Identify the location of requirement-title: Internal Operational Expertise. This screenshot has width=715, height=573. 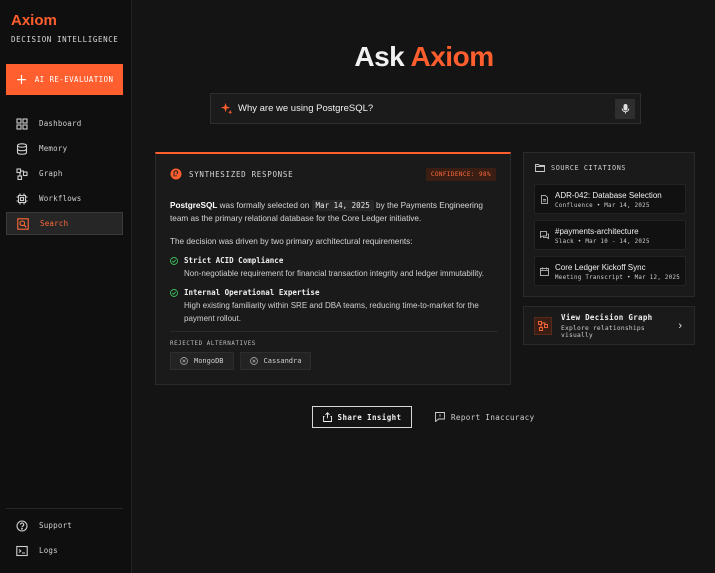
(252, 292).